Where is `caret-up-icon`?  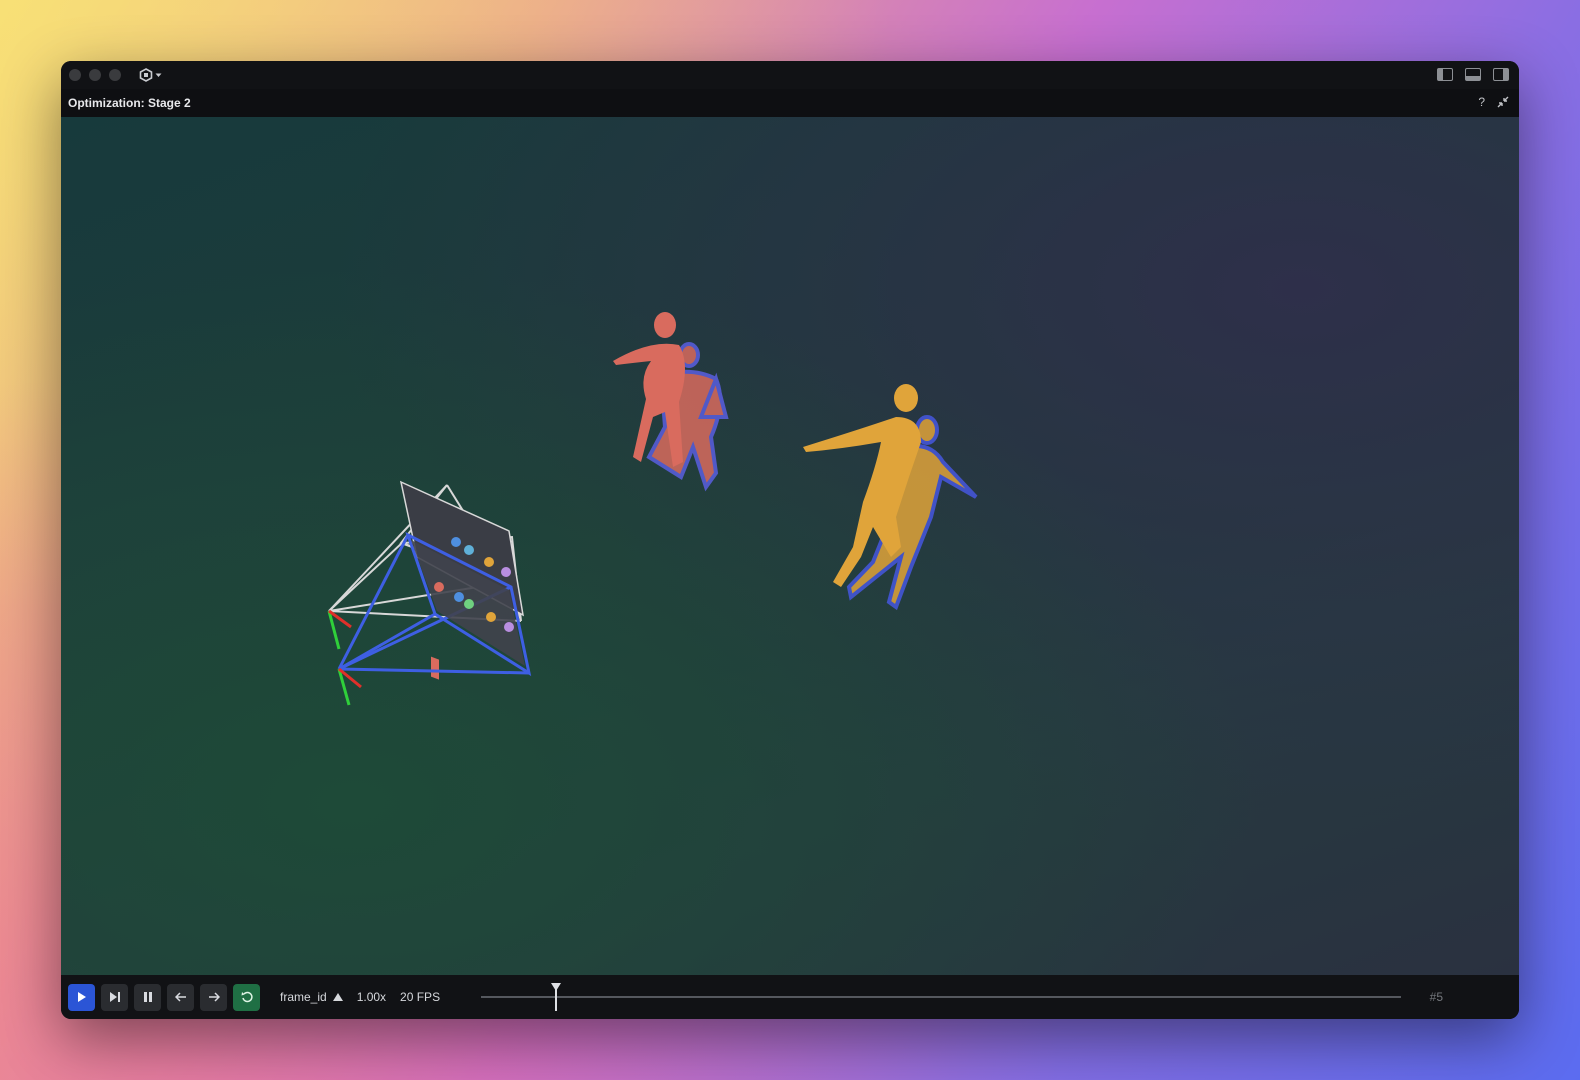
caret-up-icon is located at coordinates (337, 997).